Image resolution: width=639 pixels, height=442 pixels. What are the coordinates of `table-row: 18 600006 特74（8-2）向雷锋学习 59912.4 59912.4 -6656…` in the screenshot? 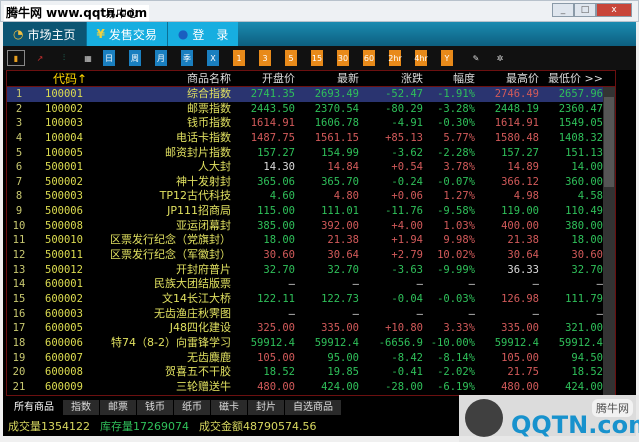 It's located at (311, 343).